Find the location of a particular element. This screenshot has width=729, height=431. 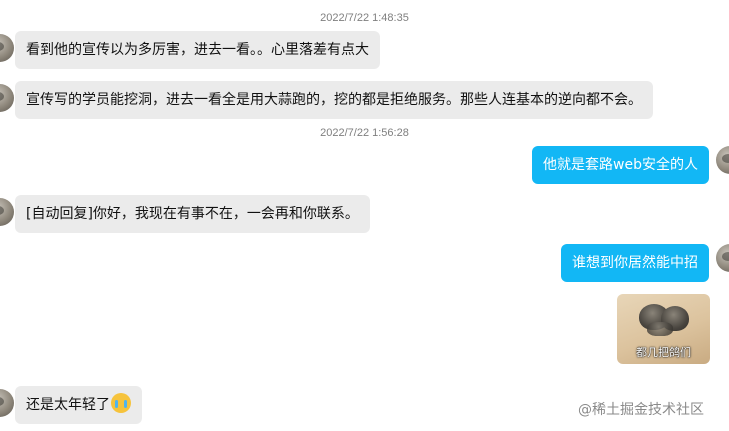

received-message: 还是太年轻了 is located at coordinates (78, 405).